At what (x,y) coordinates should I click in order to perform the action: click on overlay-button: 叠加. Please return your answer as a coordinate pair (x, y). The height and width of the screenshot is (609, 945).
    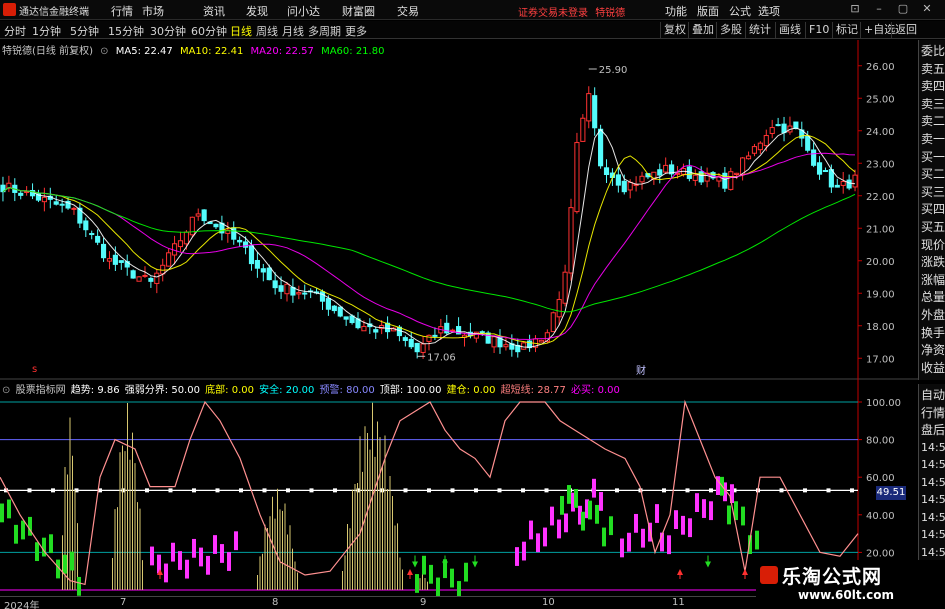
    Looking at the image, I should click on (702, 30).